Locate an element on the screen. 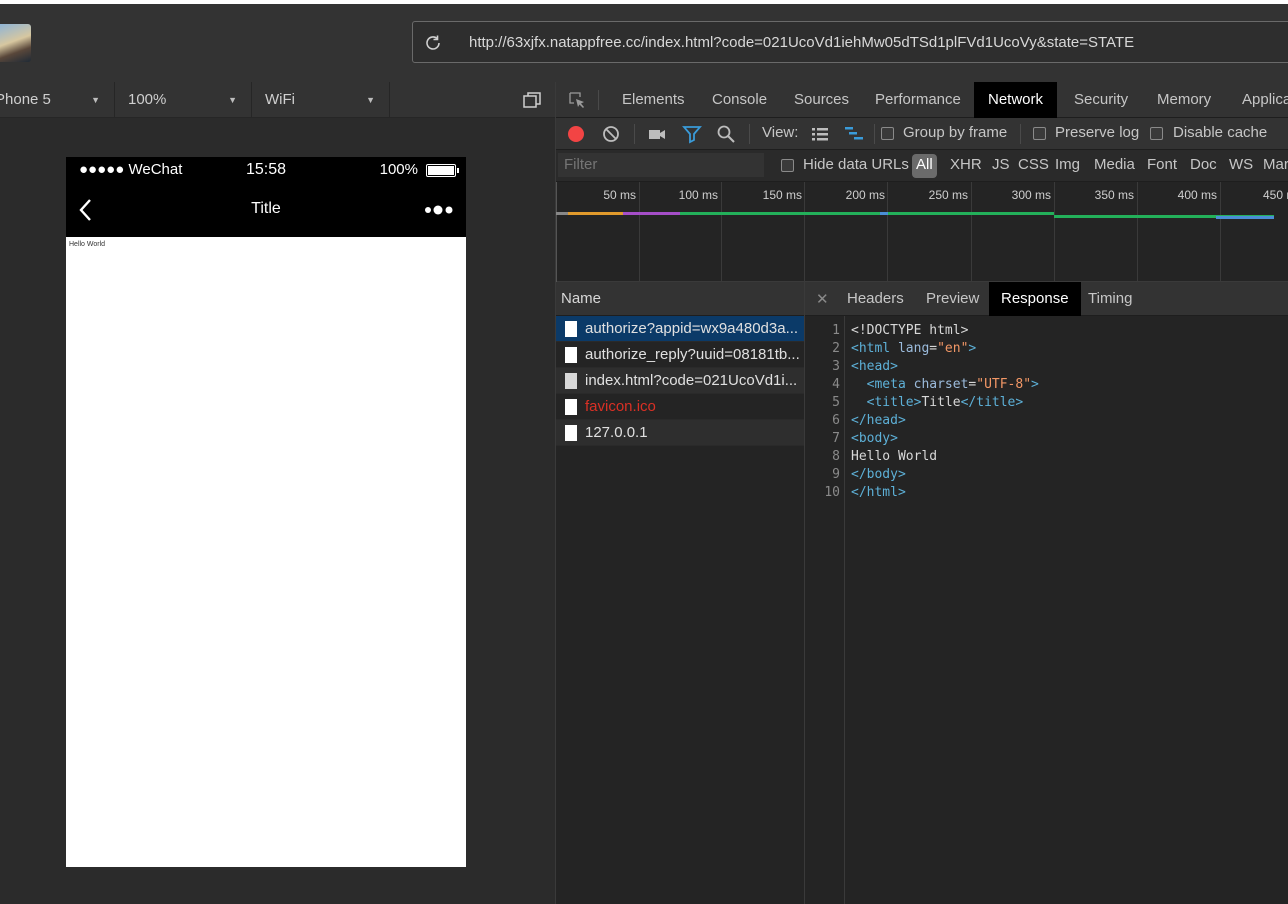  code-line: 4 <meta charset="UTF-8"> is located at coordinates (1046, 385).